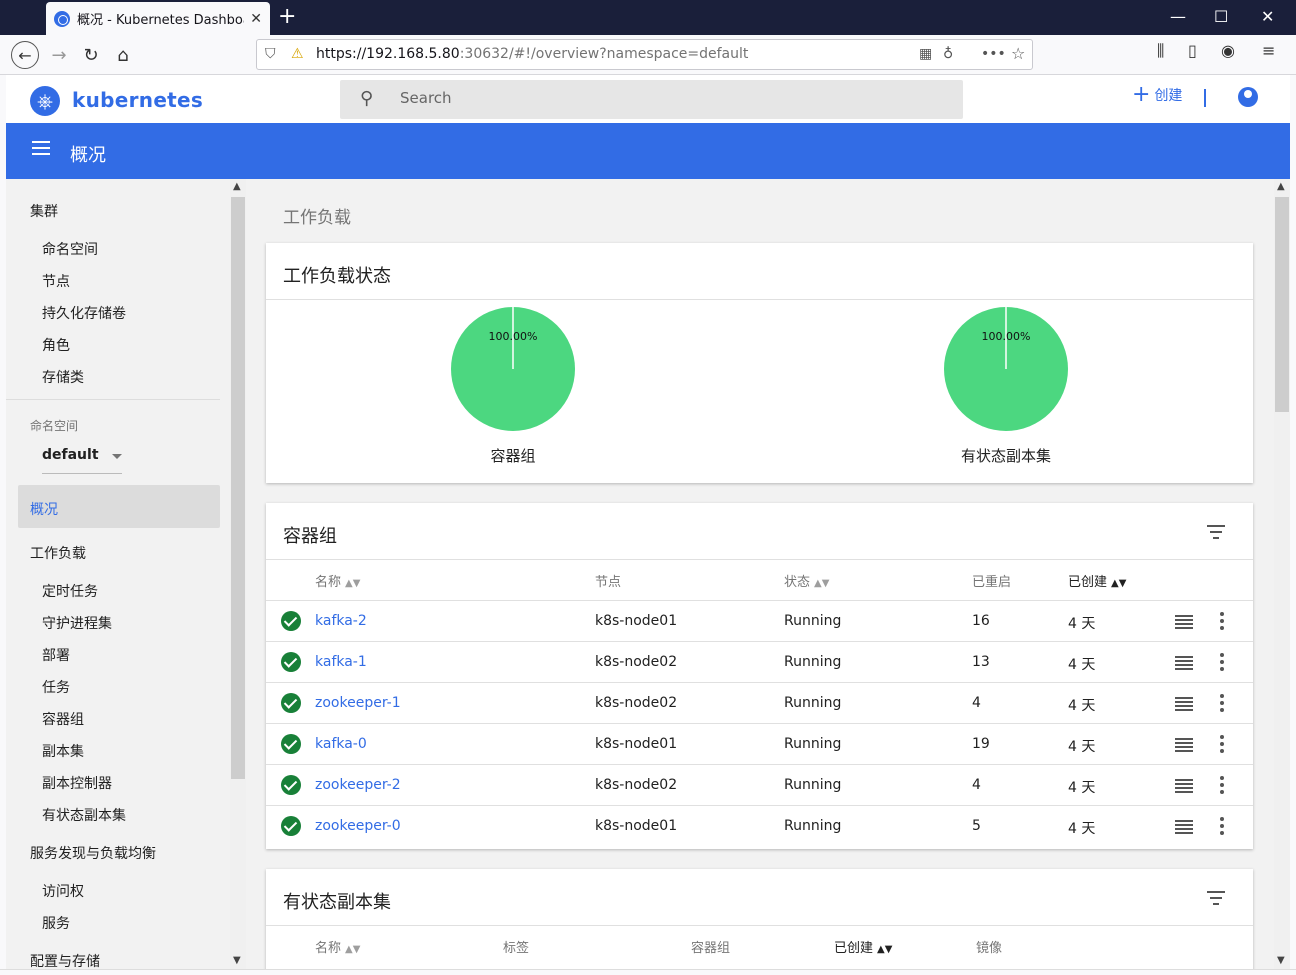 Image resolution: width=1296 pixels, height=975 pixels. Describe the element at coordinates (93, 853) in the screenshot. I see `sidebar-section-discovery: 服务发现与负载均衡` at that location.